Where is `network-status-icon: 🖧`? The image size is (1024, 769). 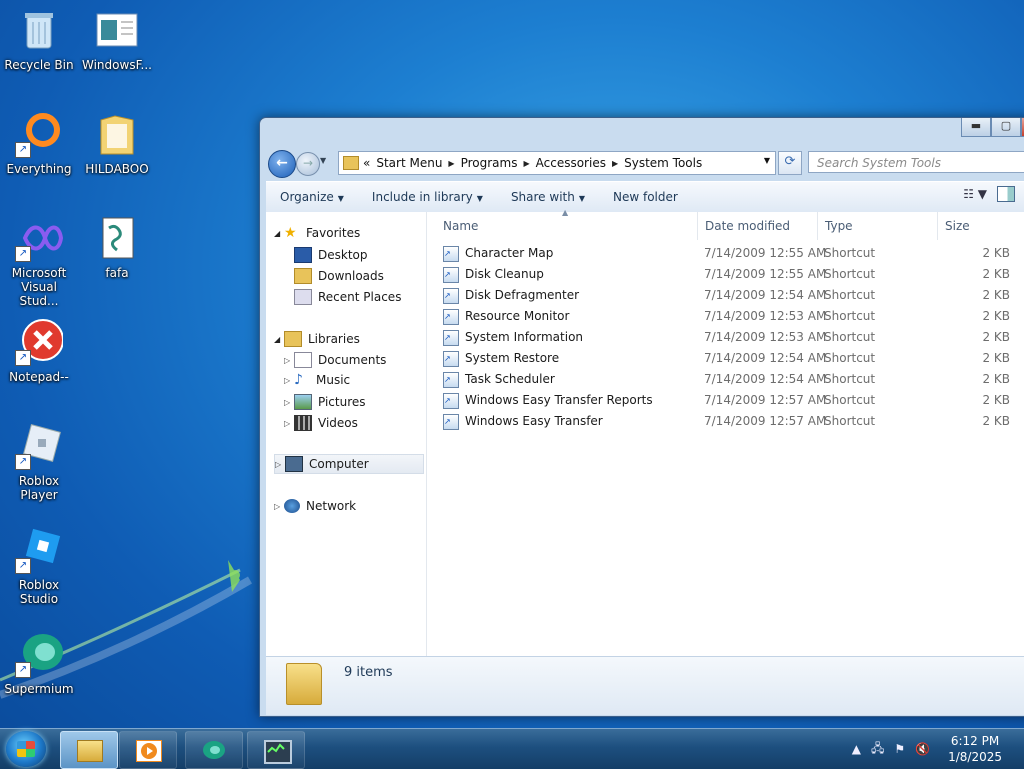 network-status-icon: 🖧 is located at coordinates (877, 749).